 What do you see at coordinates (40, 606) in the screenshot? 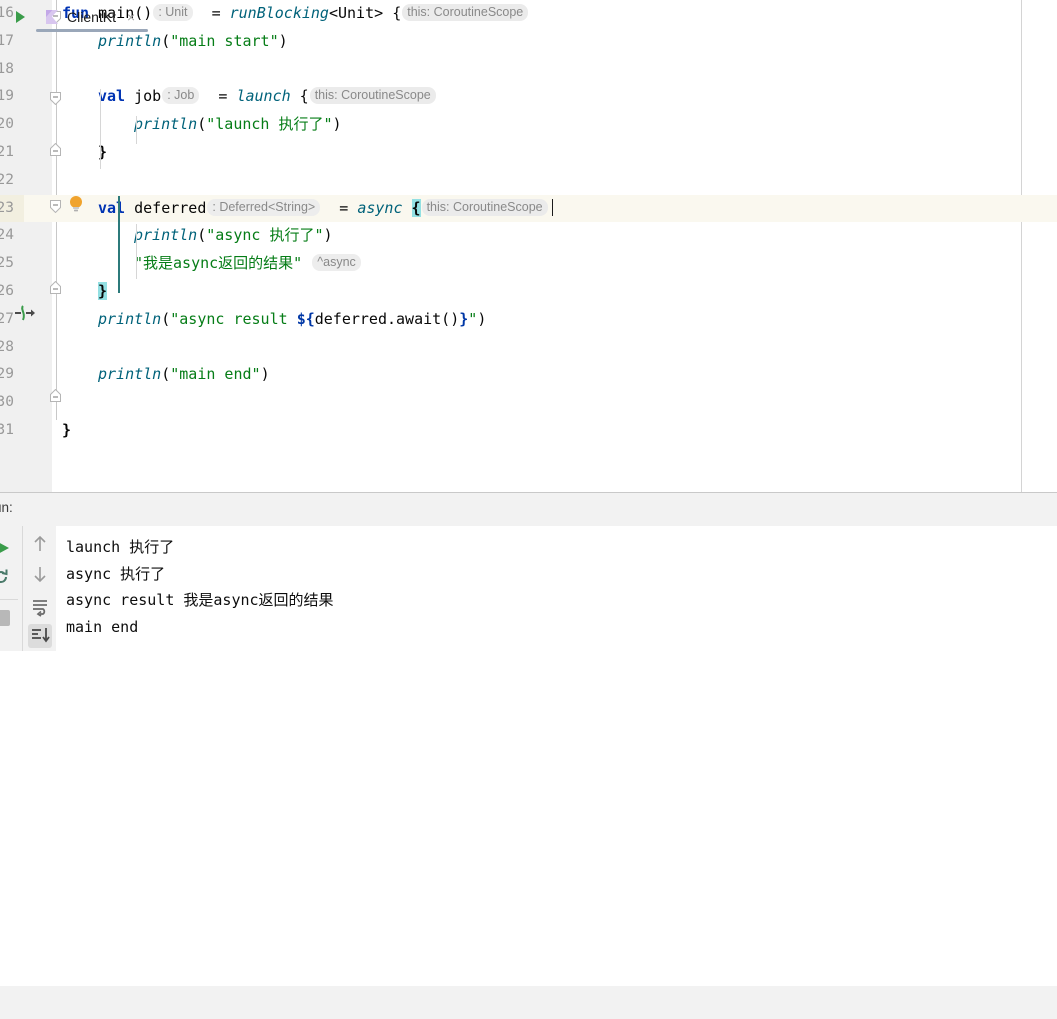
I see `soft-wrap-icon` at bounding box center [40, 606].